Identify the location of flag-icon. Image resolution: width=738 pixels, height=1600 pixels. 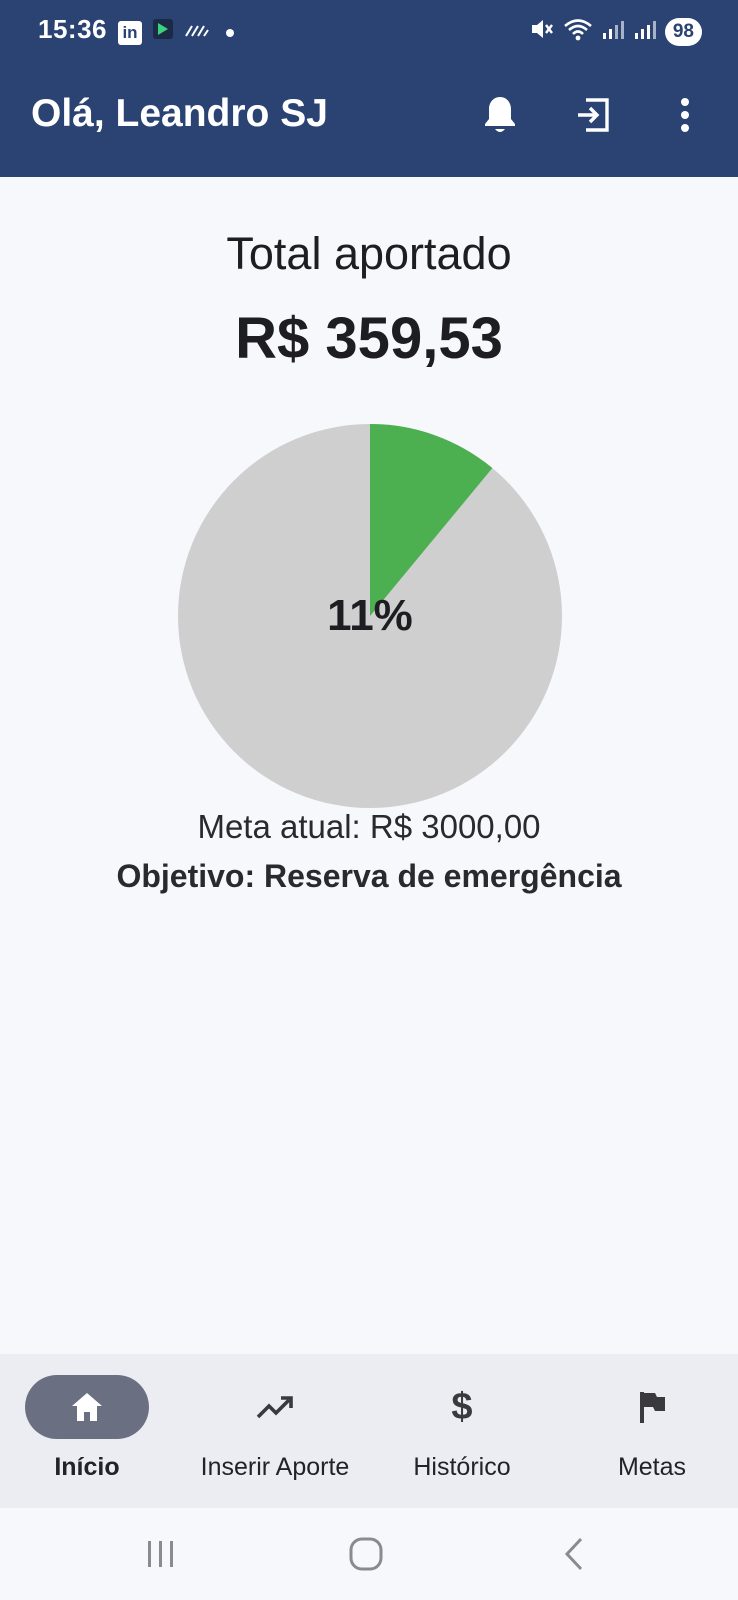
(652, 1407).